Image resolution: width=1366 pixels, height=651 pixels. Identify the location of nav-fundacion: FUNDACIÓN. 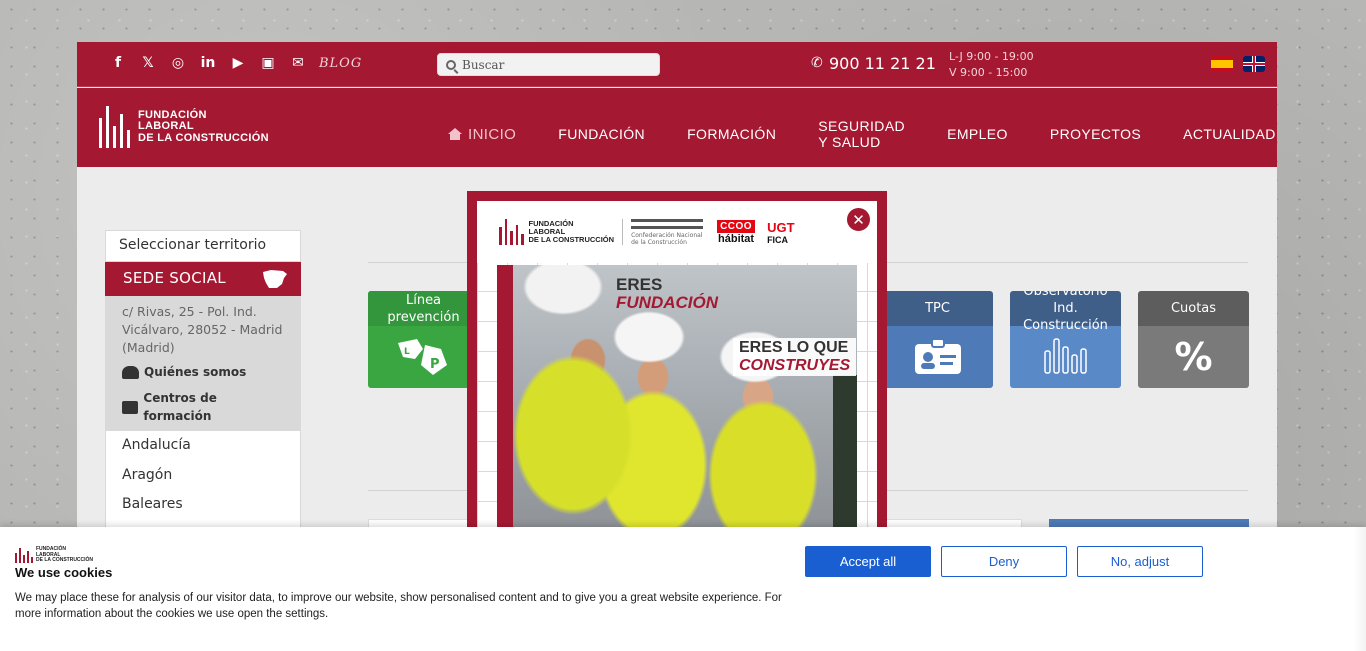
(601, 134).